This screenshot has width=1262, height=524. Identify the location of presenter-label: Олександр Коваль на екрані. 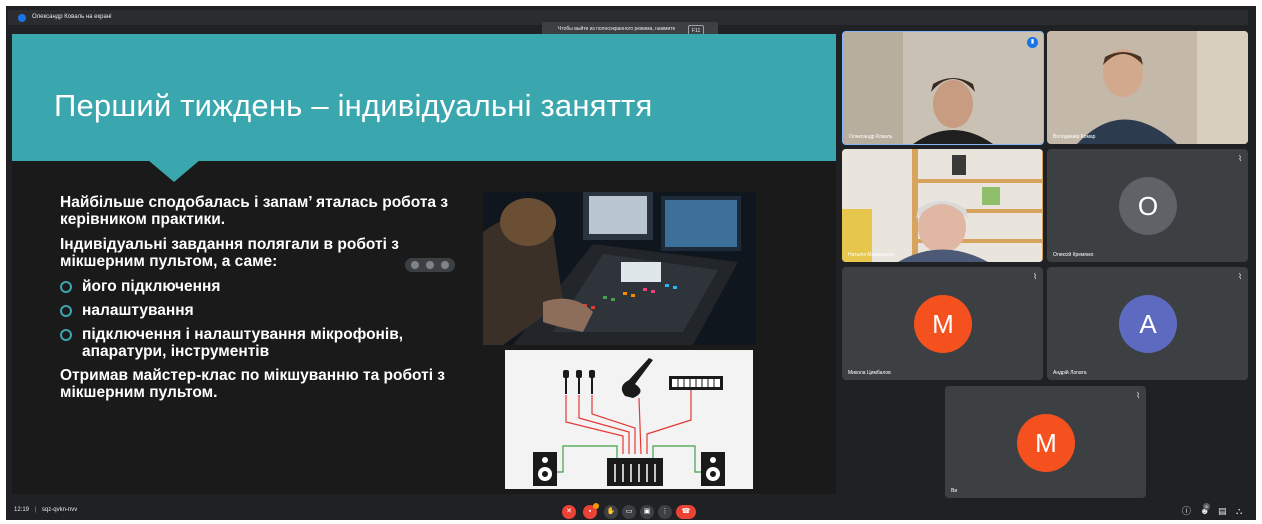
(72, 17).